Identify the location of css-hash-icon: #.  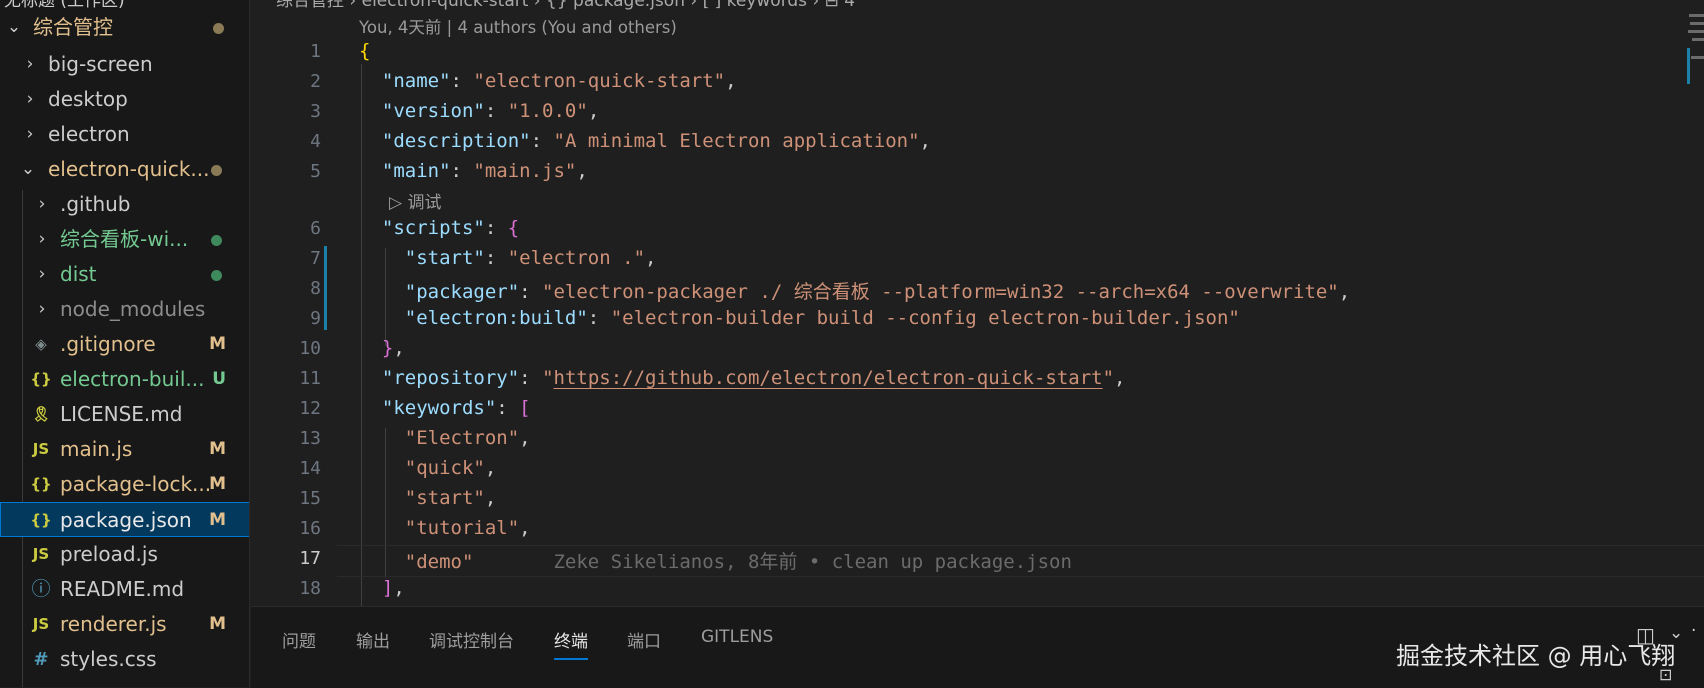
(41, 659).